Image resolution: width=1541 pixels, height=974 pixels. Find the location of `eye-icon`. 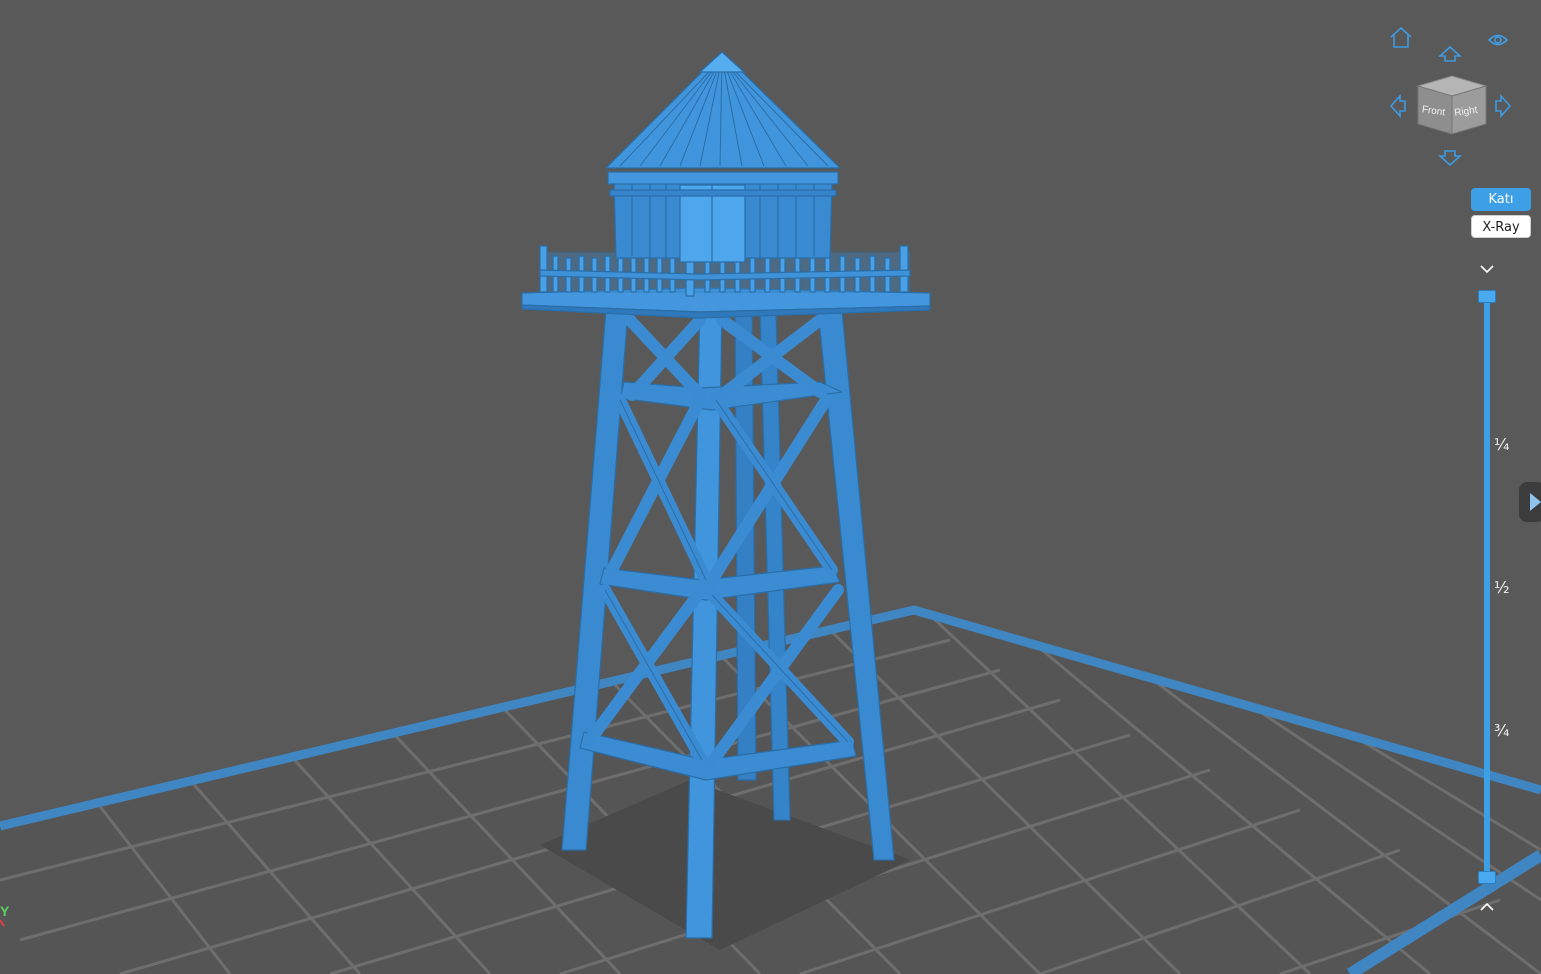

eye-icon is located at coordinates (1498, 40).